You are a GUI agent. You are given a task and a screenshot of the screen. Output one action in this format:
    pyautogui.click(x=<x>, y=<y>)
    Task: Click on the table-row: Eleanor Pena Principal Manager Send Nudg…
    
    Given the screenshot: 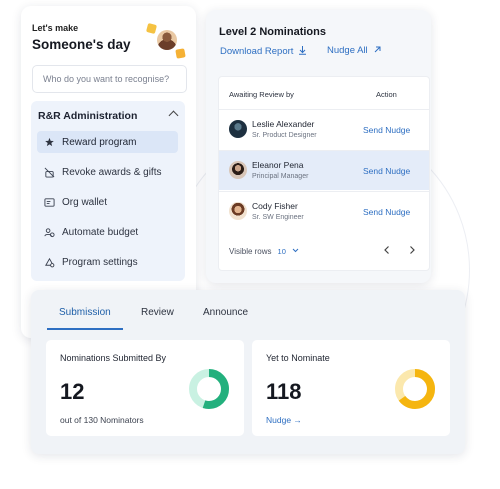 What is the action you would take?
    pyautogui.click(x=324, y=170)
    